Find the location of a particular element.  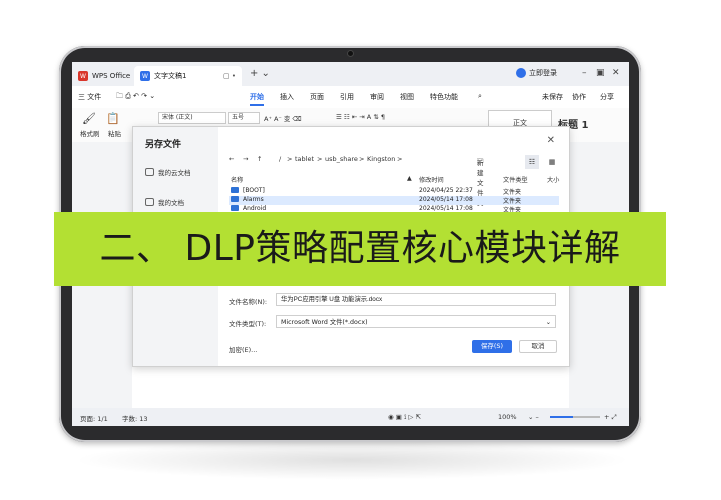

filename-input is located at coordinates (416, 299).